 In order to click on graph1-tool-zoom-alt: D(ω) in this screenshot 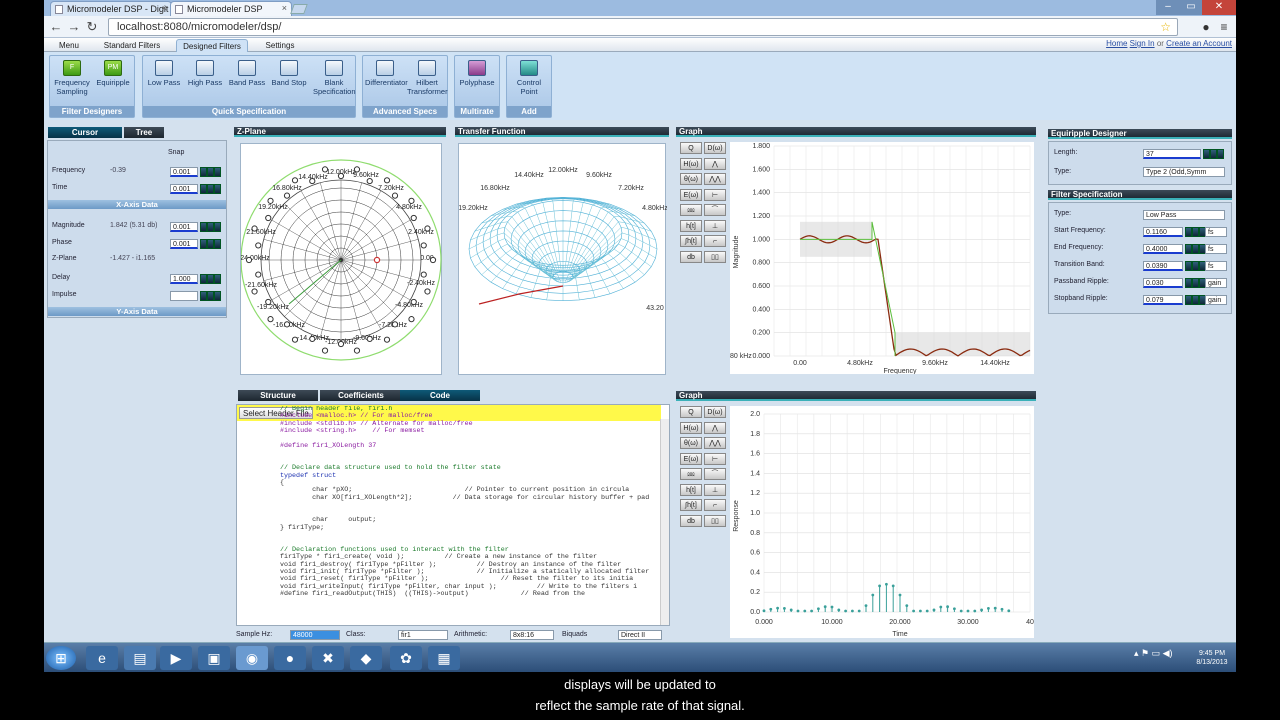, I will do `click(715, 148)`.